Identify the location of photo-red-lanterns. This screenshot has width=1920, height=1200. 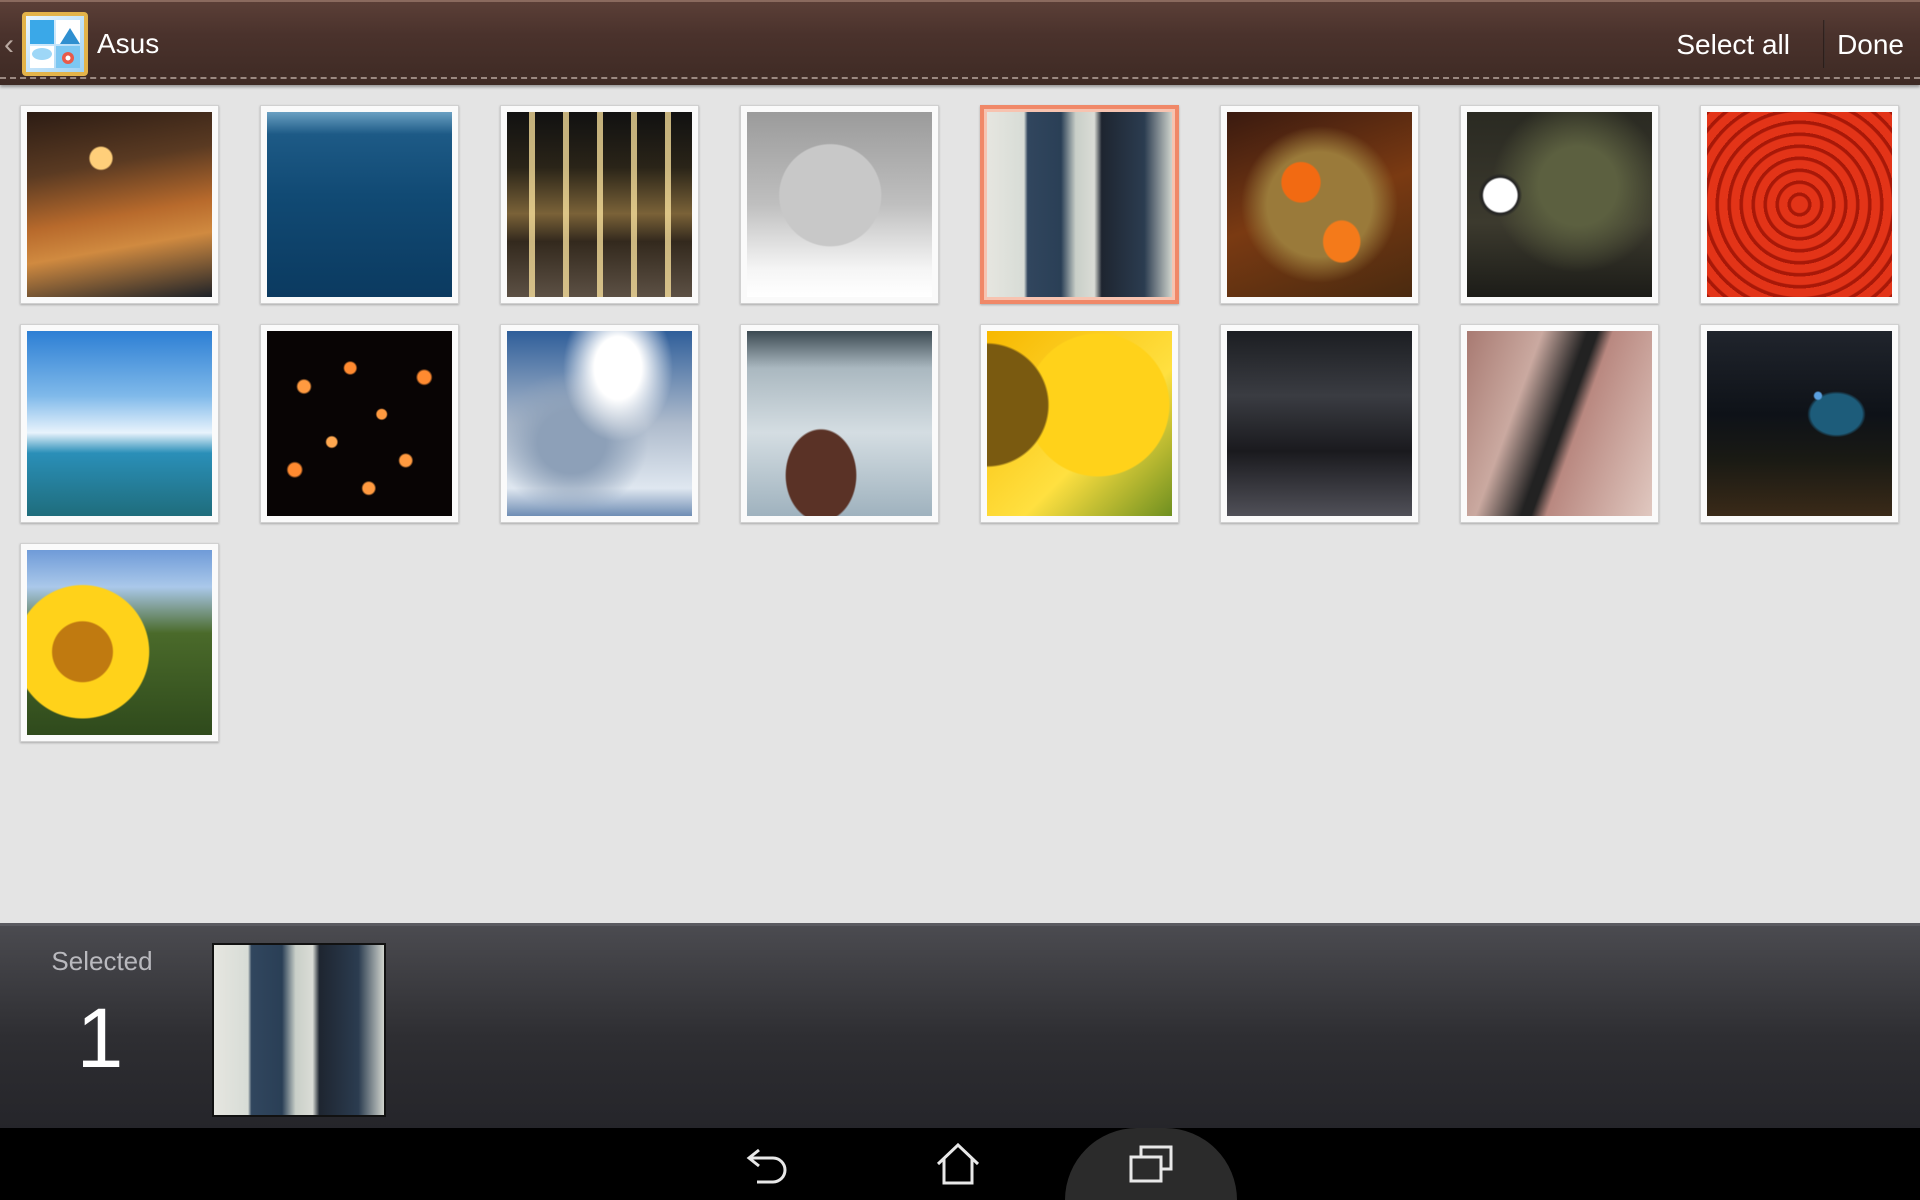
(1799, 204).